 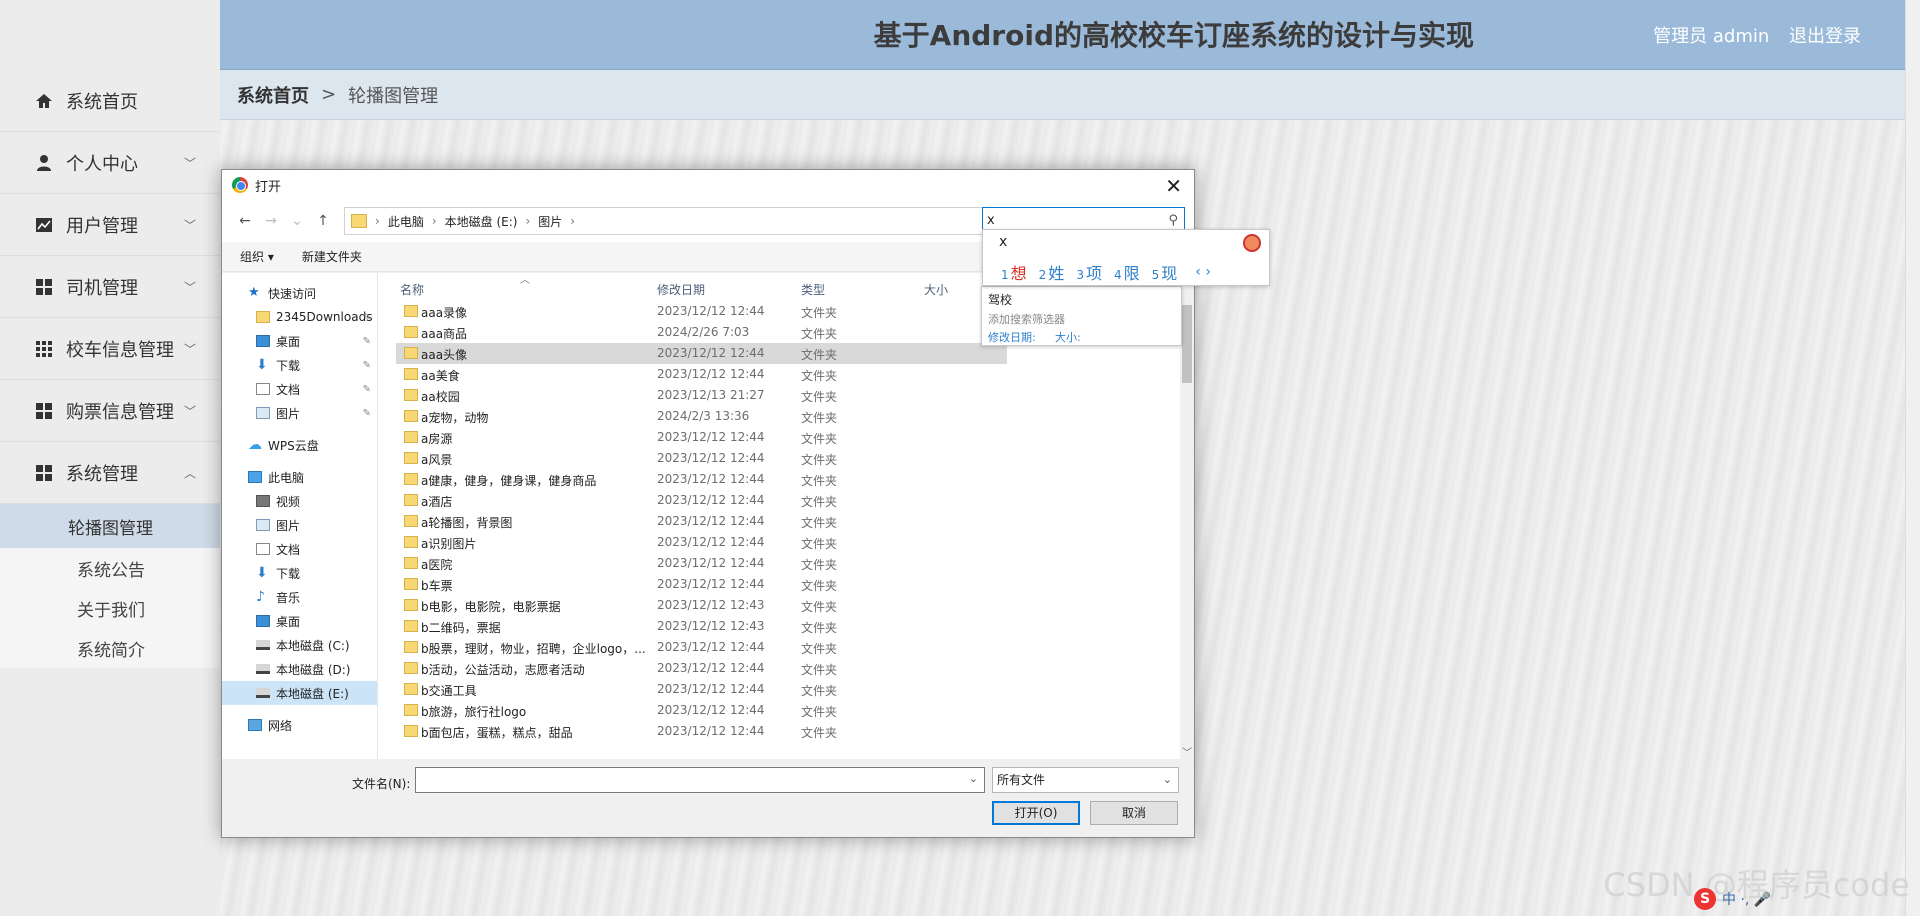 What do you see at coordinates (788, 689) in the screenshot?
I see `file-row: b交通工具 2023/12/12 12:44 文件夹` at bounding box center [788, 689].